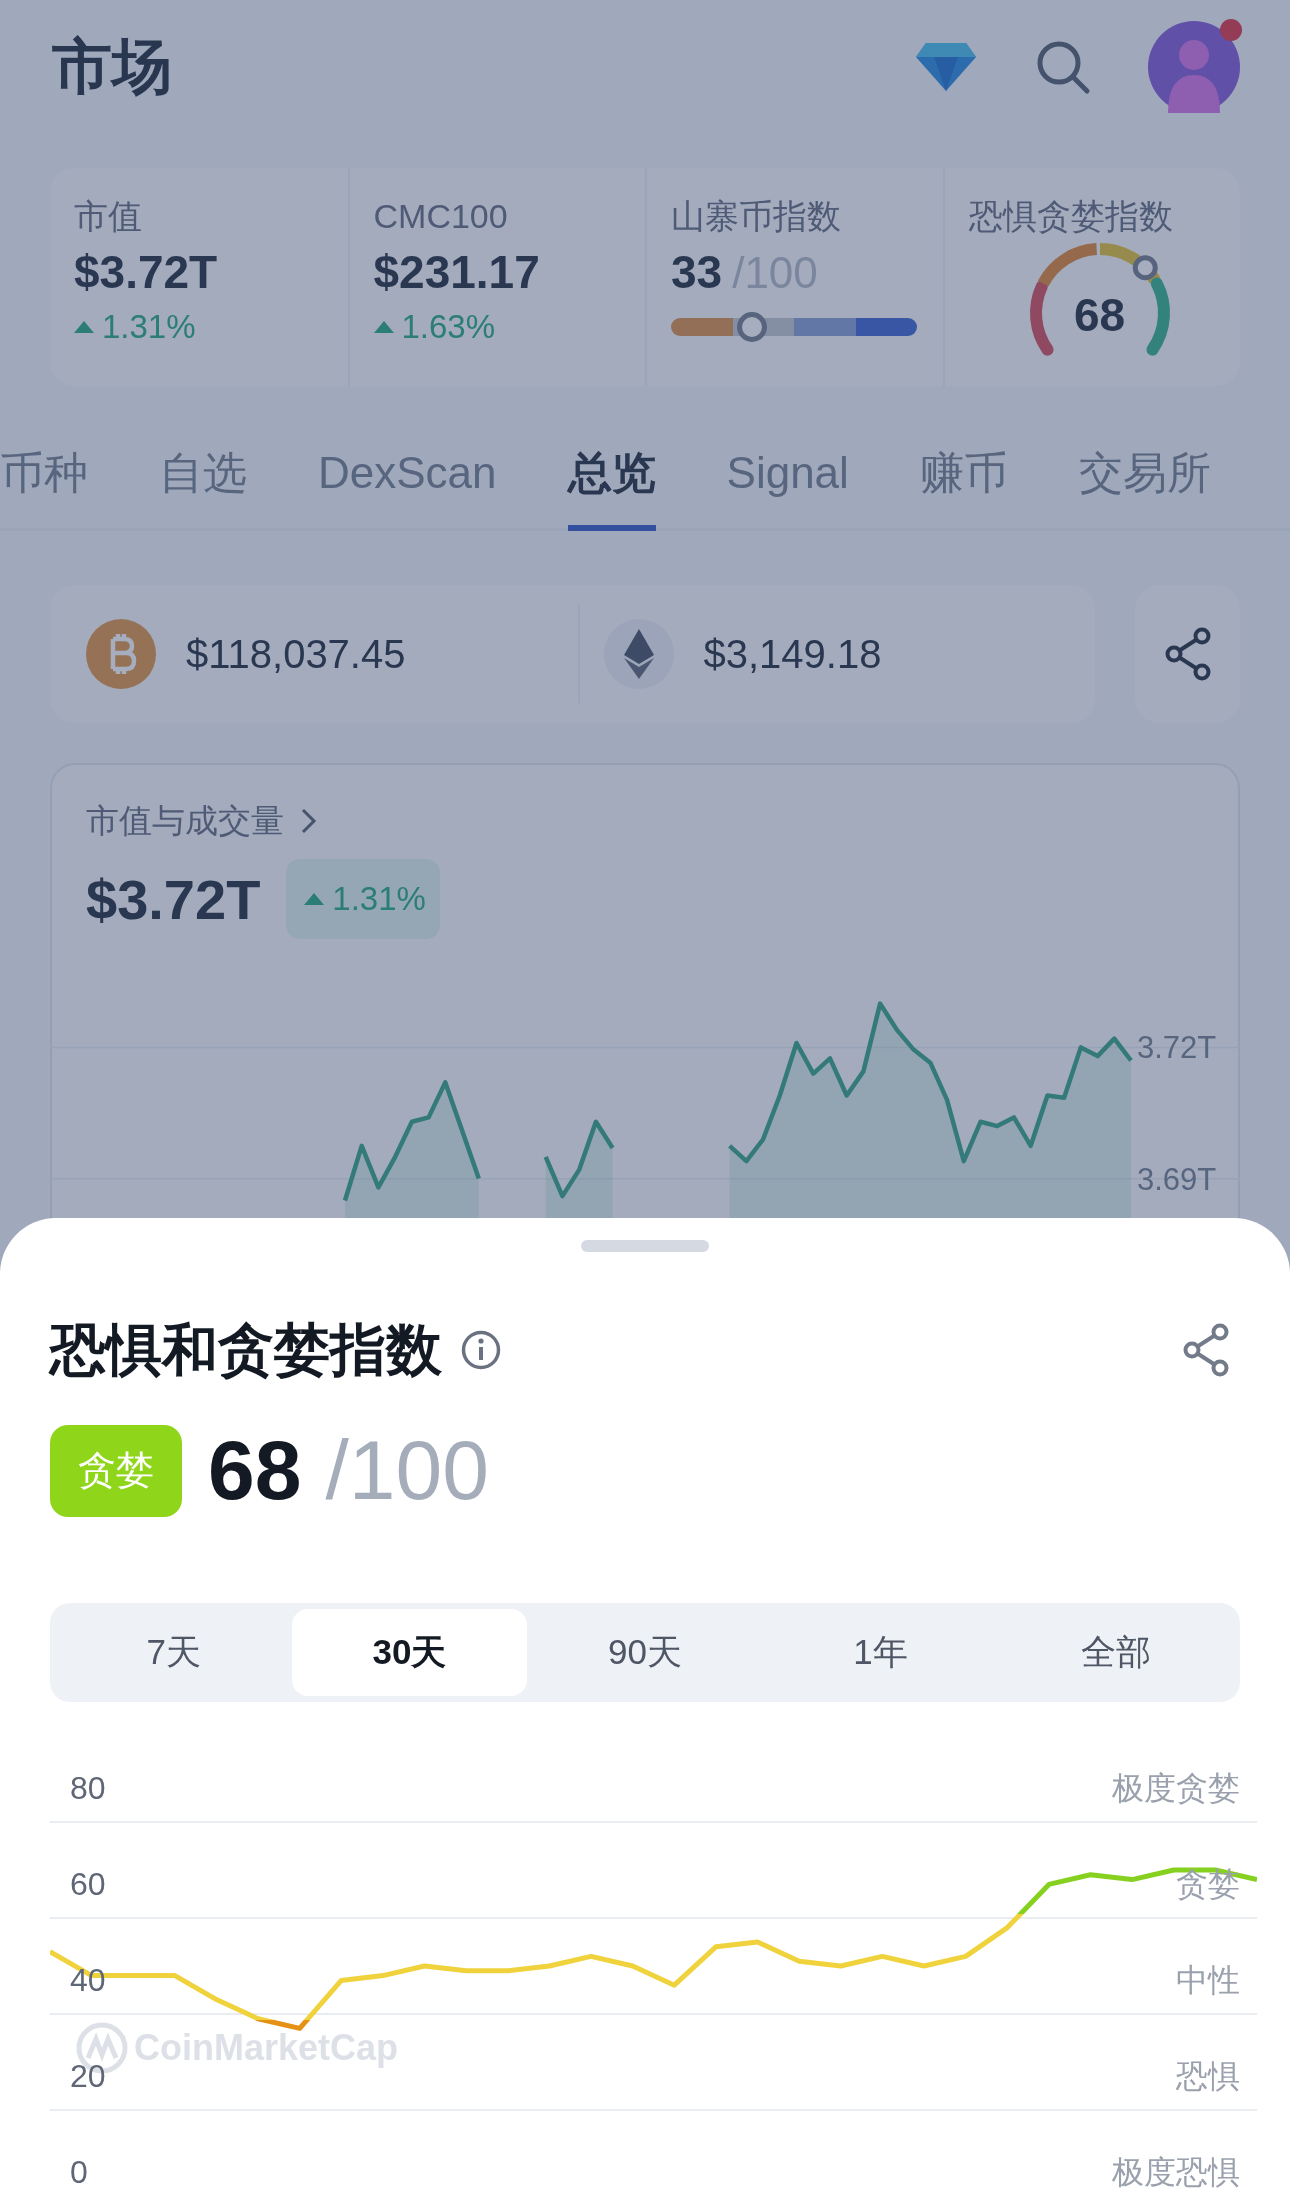 This screenshot has height=2193, width=1290. I want to click on axis-label: 60, so click(88, 1884).